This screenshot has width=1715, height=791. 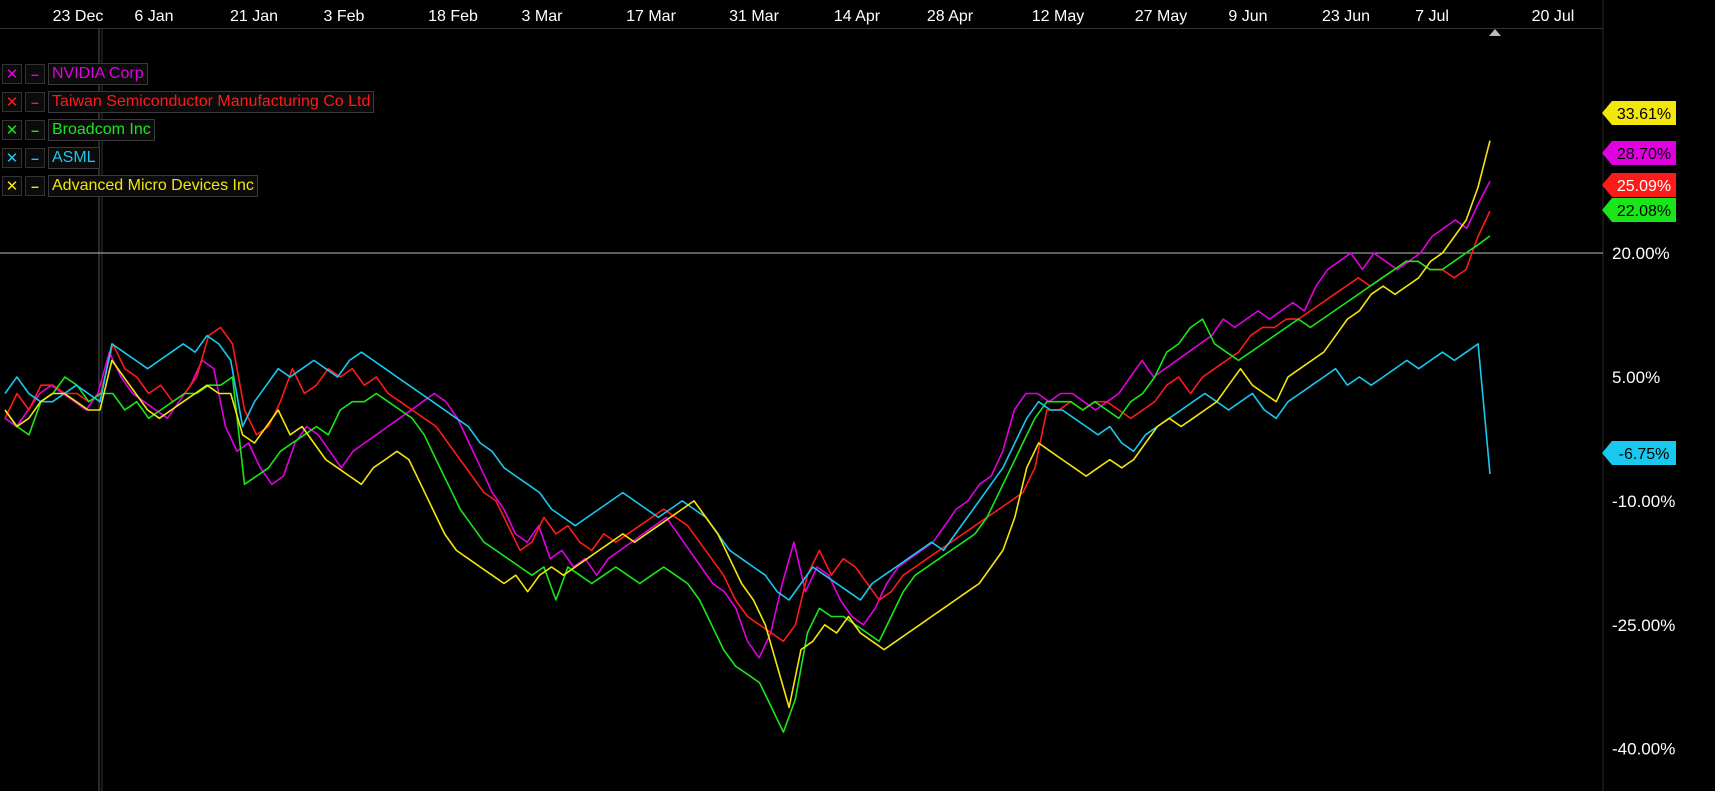 I want to click on x-tick-label: 9 Jun, so click(x=1247, y=16).